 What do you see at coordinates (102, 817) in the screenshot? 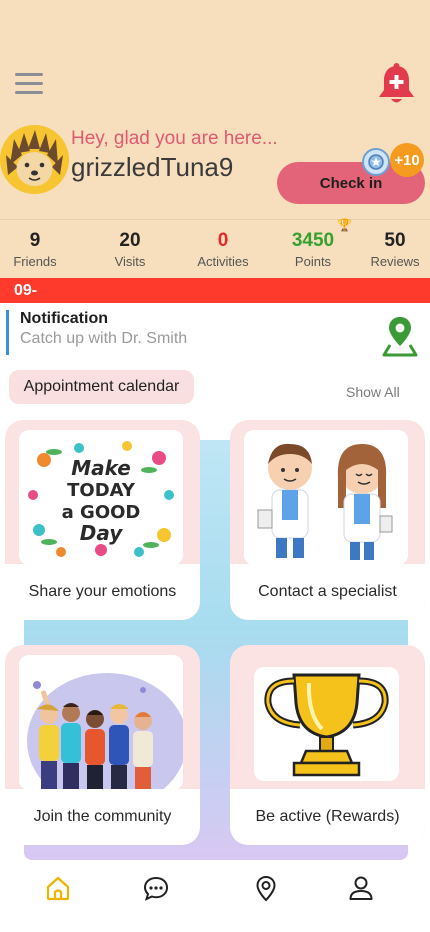
I see `tile-caption: Join the community` at bounding box center [102, 817].